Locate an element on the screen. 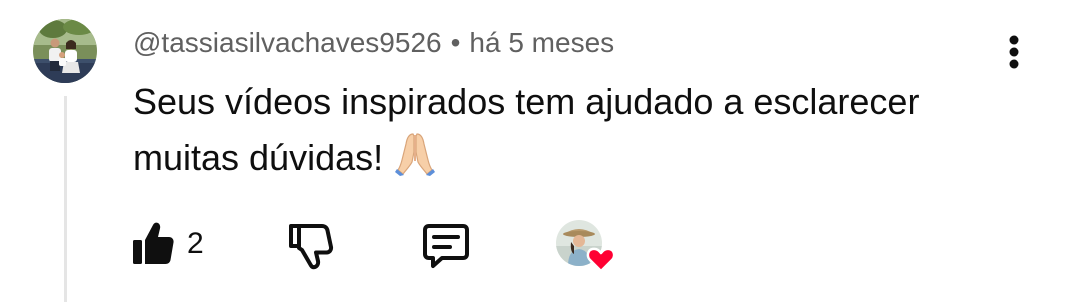 Image resolution: width=1080 pixels, height=302 pixels. author-avatar is located at coordinates (65, 51).